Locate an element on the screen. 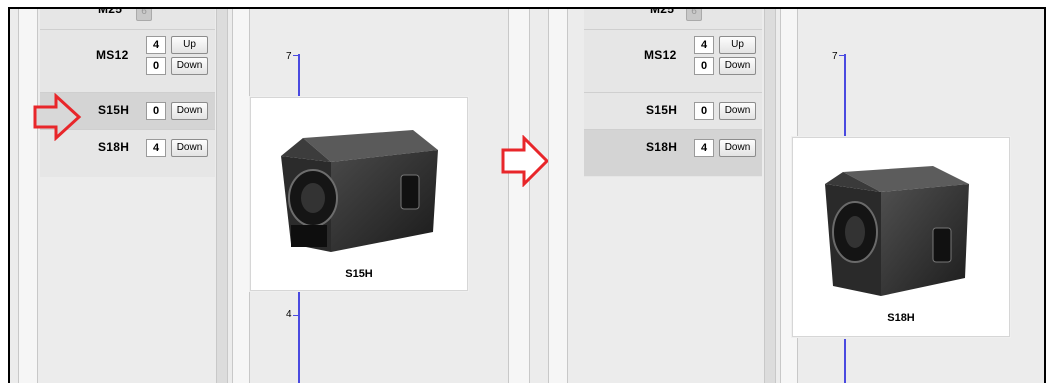 This screenshot has width=1053, height=385. scale-tick-bottom-label: 4 is located at coordinates (289, 314).